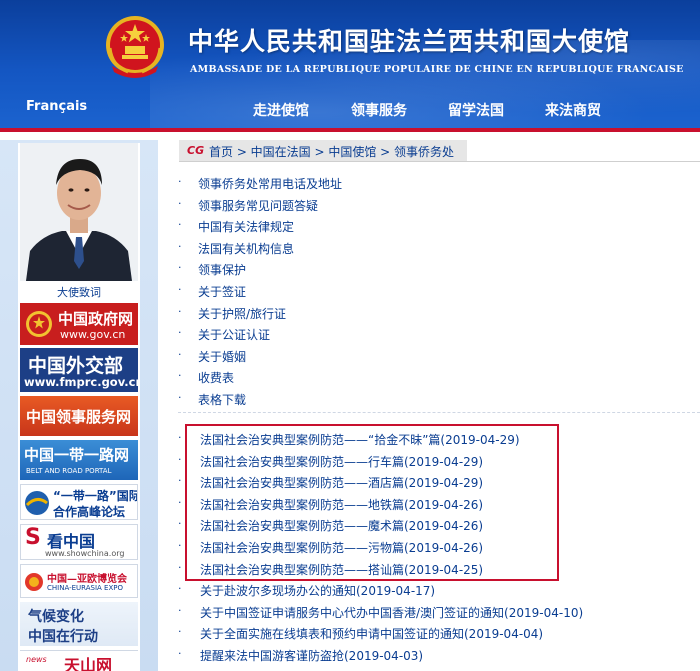 The height and width of the screenshot is (671, 700). I want to click on list-item: · 法国社会治安典型案例防范——搭讪篇(2019-04-25), so click(438, 569).